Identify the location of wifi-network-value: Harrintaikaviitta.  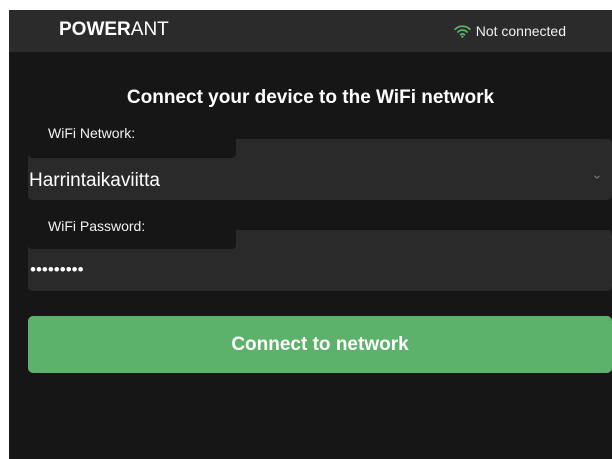
(94, 181).